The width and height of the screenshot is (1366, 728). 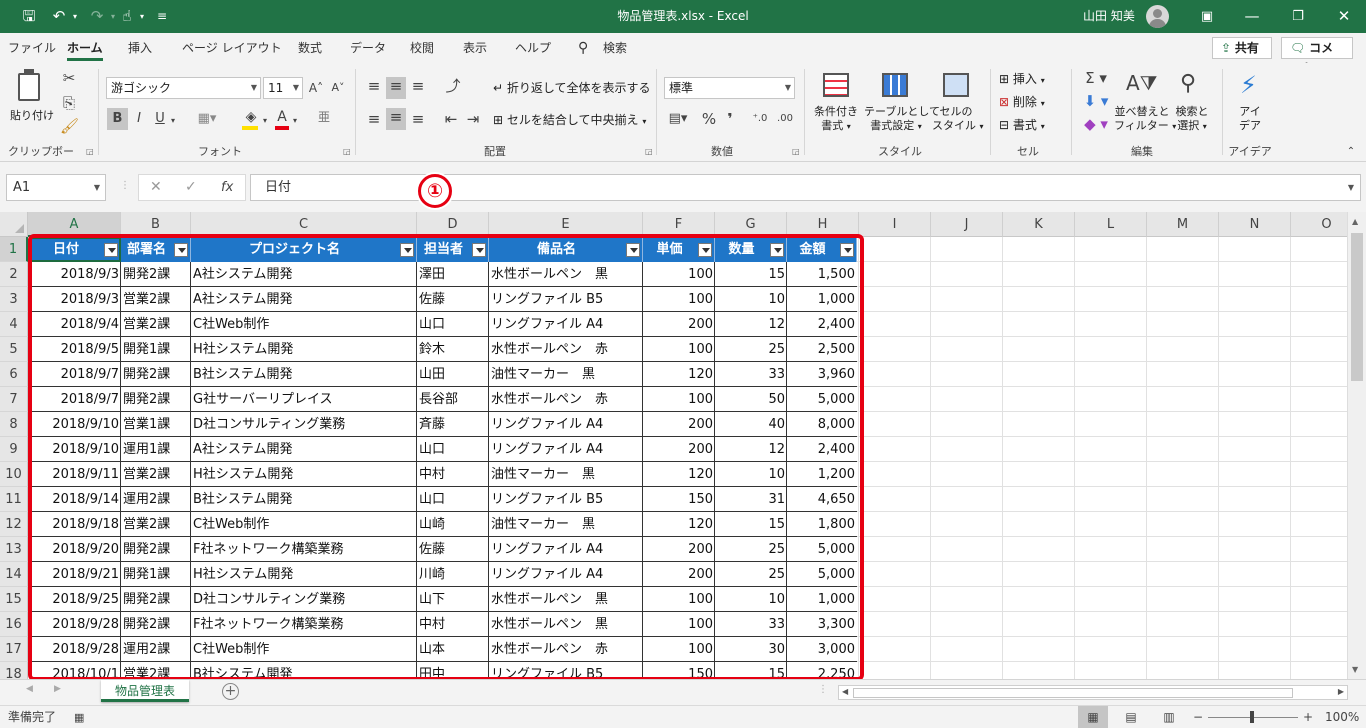 What do you see at coordinates (1252, 16) in the screenshot?
I see `minimize-icon: —` at bounding box center [1252, 16].